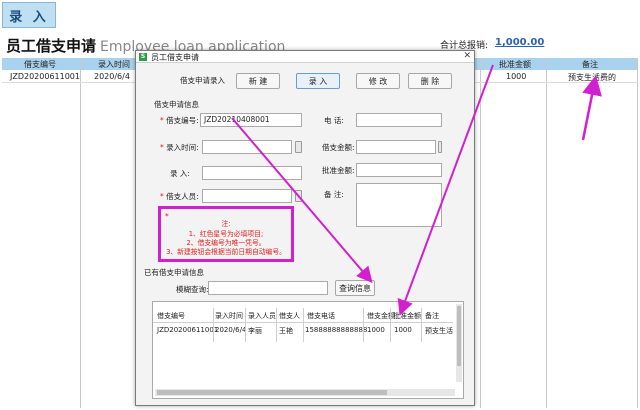  I want to click on arrow-to-search-button, so click(302, 200).